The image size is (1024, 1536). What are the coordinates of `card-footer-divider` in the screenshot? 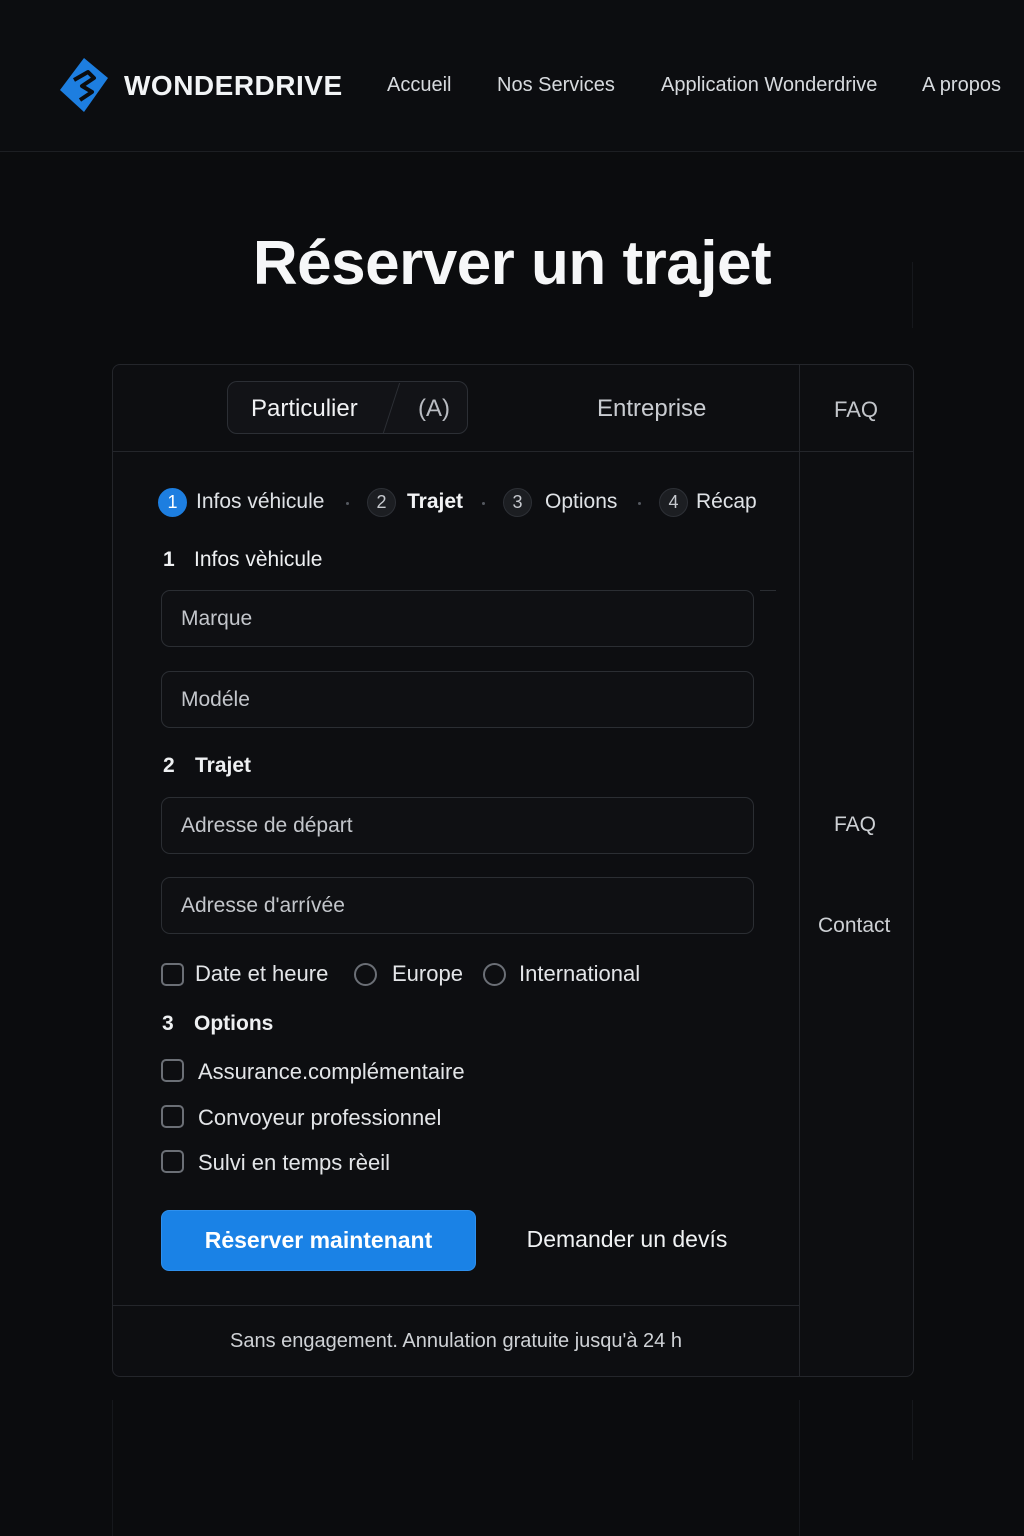 It's located at (456, 1305).